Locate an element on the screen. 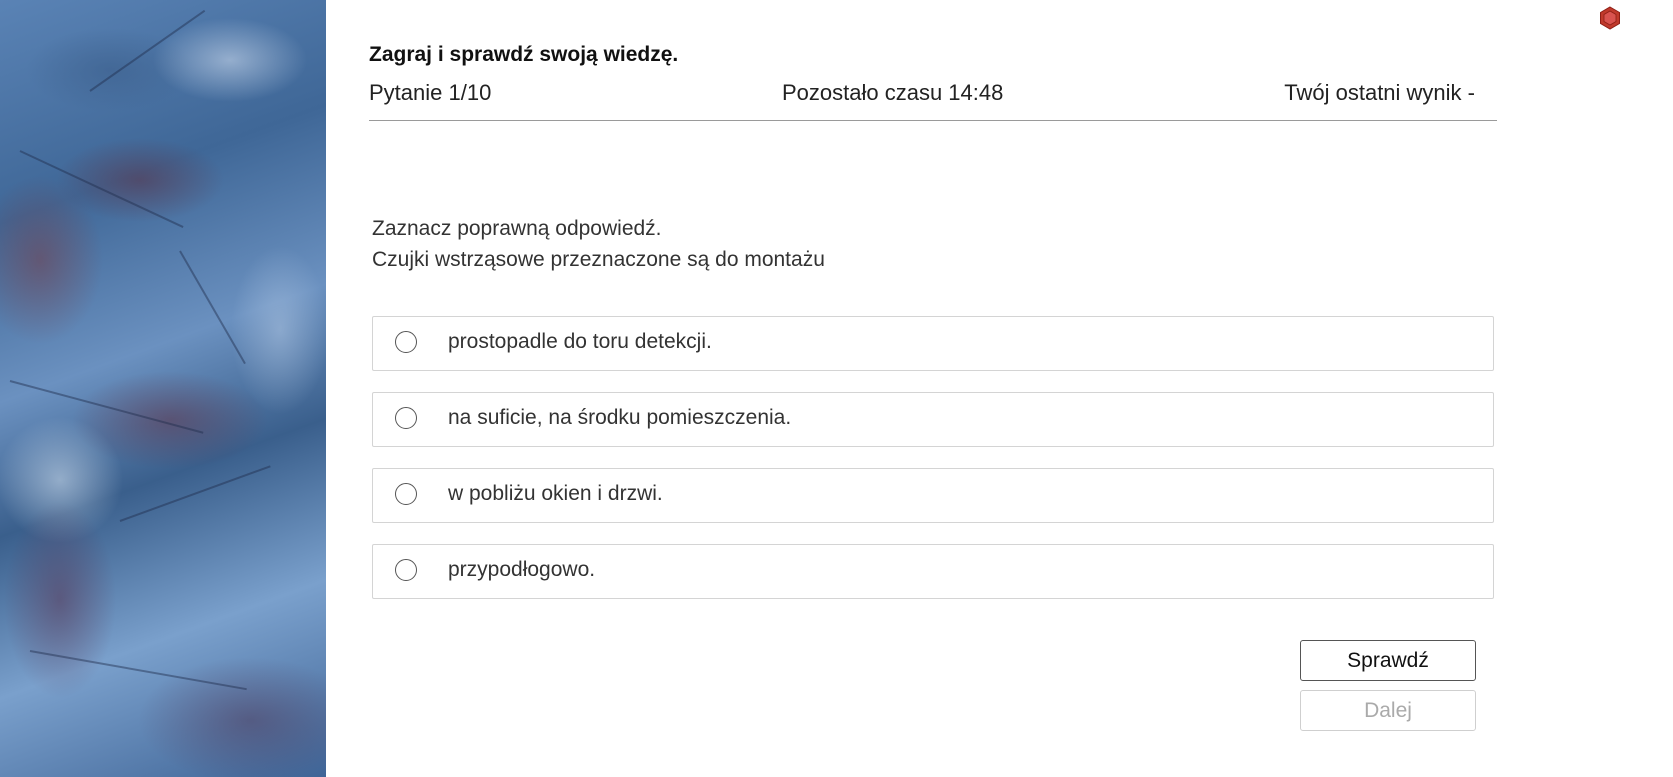 The height and width of the screenshot is (777, 1673). check-button: Sprawdź is located at coordinates (1388, 660).